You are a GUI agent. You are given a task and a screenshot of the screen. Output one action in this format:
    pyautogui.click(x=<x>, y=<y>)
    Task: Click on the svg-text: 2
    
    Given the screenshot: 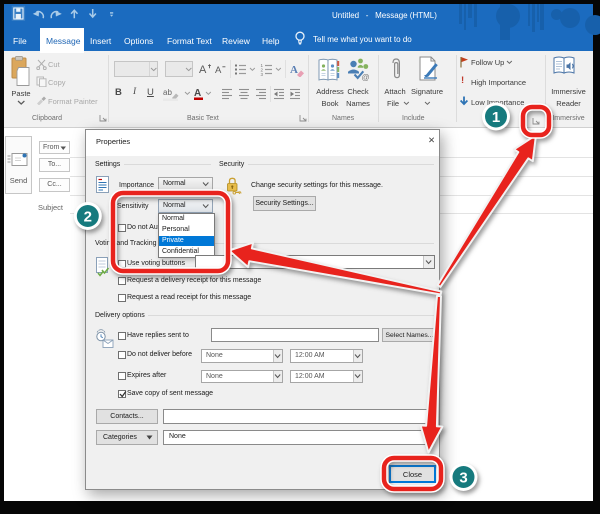 What is the action you would take?
    pyautogui.click(x=88, y=217)
    